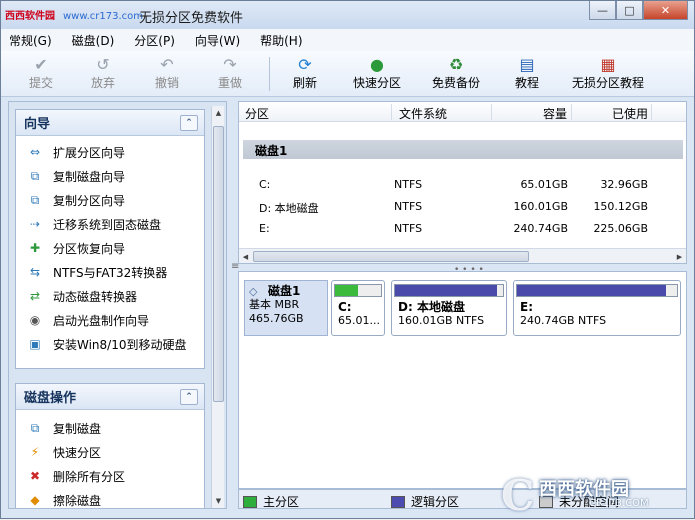 The width and height of the screenshot is (695, 520). Describe the element at coordinates (120, 344) in the screenshot. I see `wizard-item-label: 安装Win8/10到移动硬盘` at that location.